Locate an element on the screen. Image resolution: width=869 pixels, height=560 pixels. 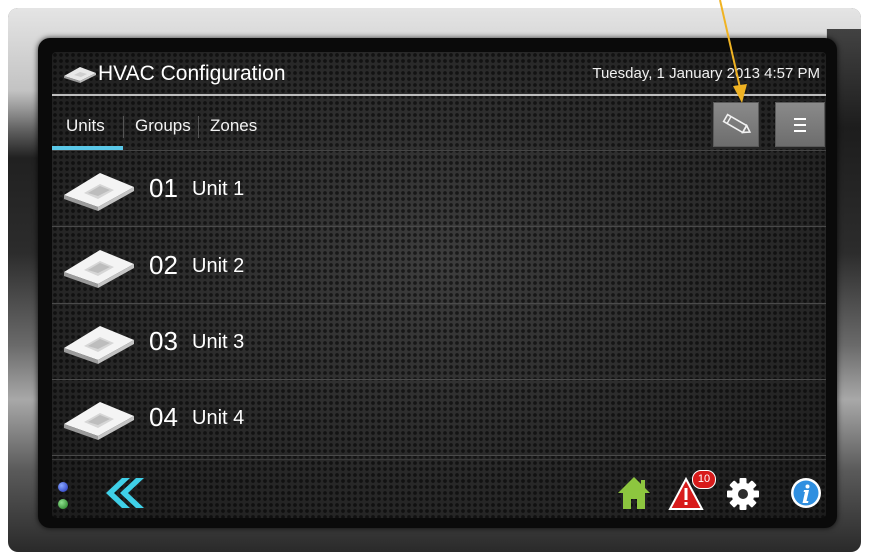
status-led-blue is located at coordinates (63, 487).